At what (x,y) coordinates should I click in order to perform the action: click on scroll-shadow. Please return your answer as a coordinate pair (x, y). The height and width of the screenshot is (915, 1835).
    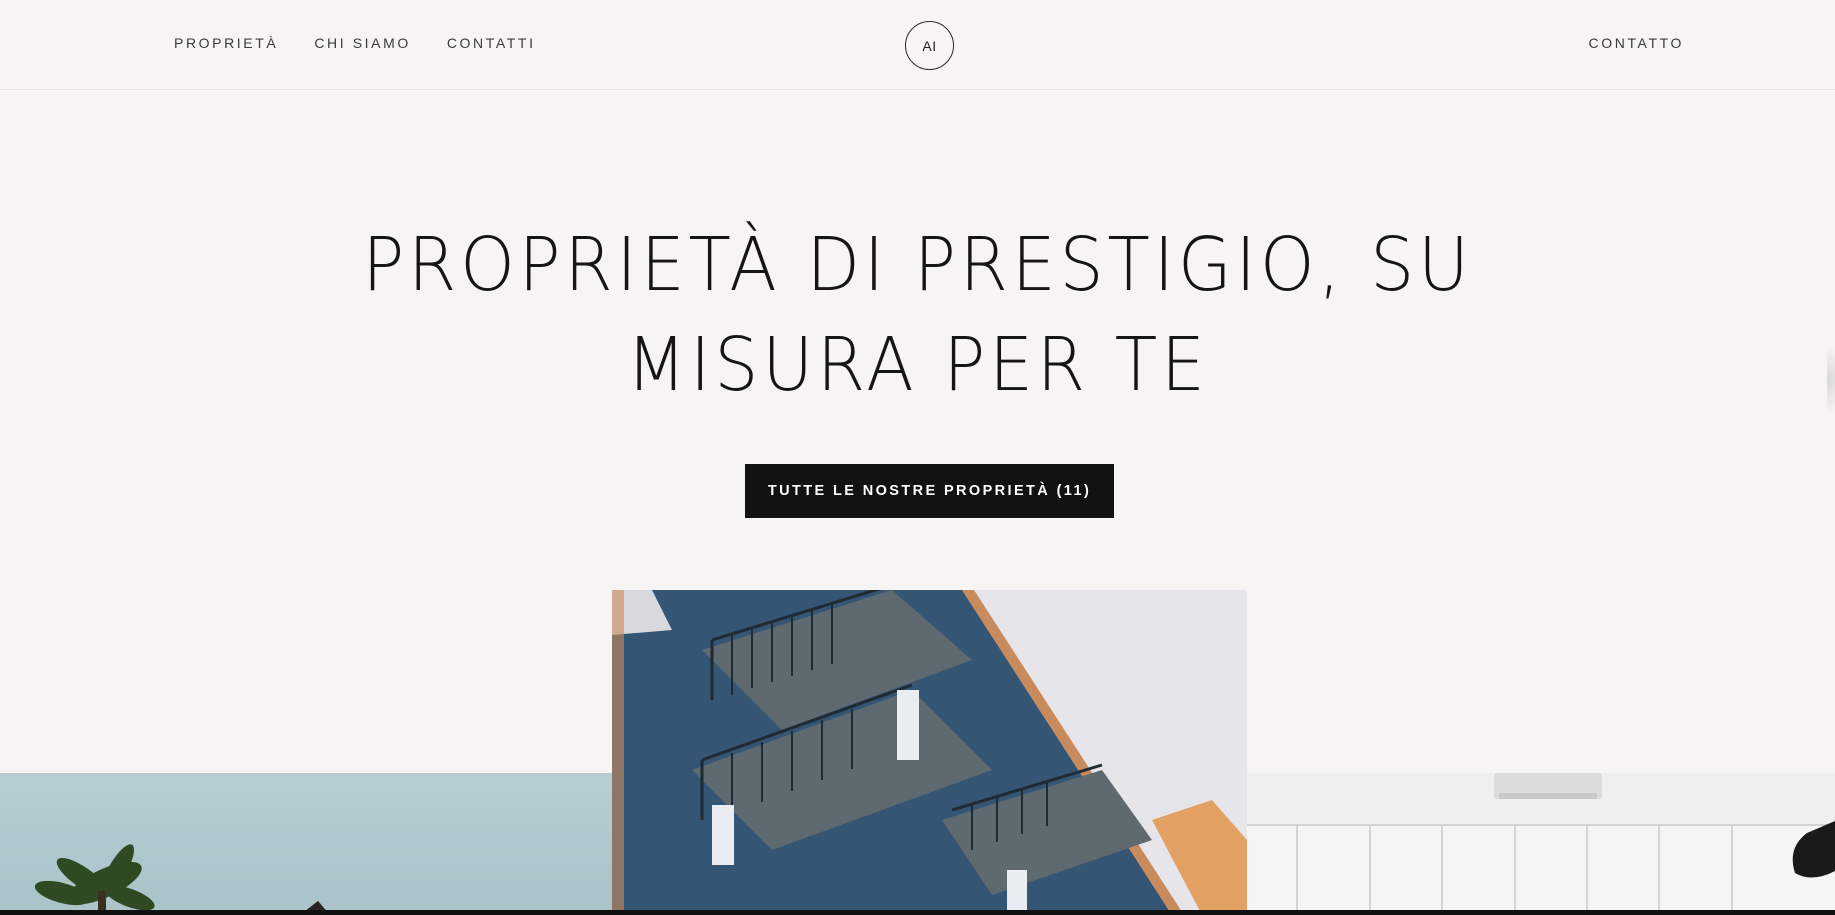
    Looking at the image, I should click on (1831, 380).